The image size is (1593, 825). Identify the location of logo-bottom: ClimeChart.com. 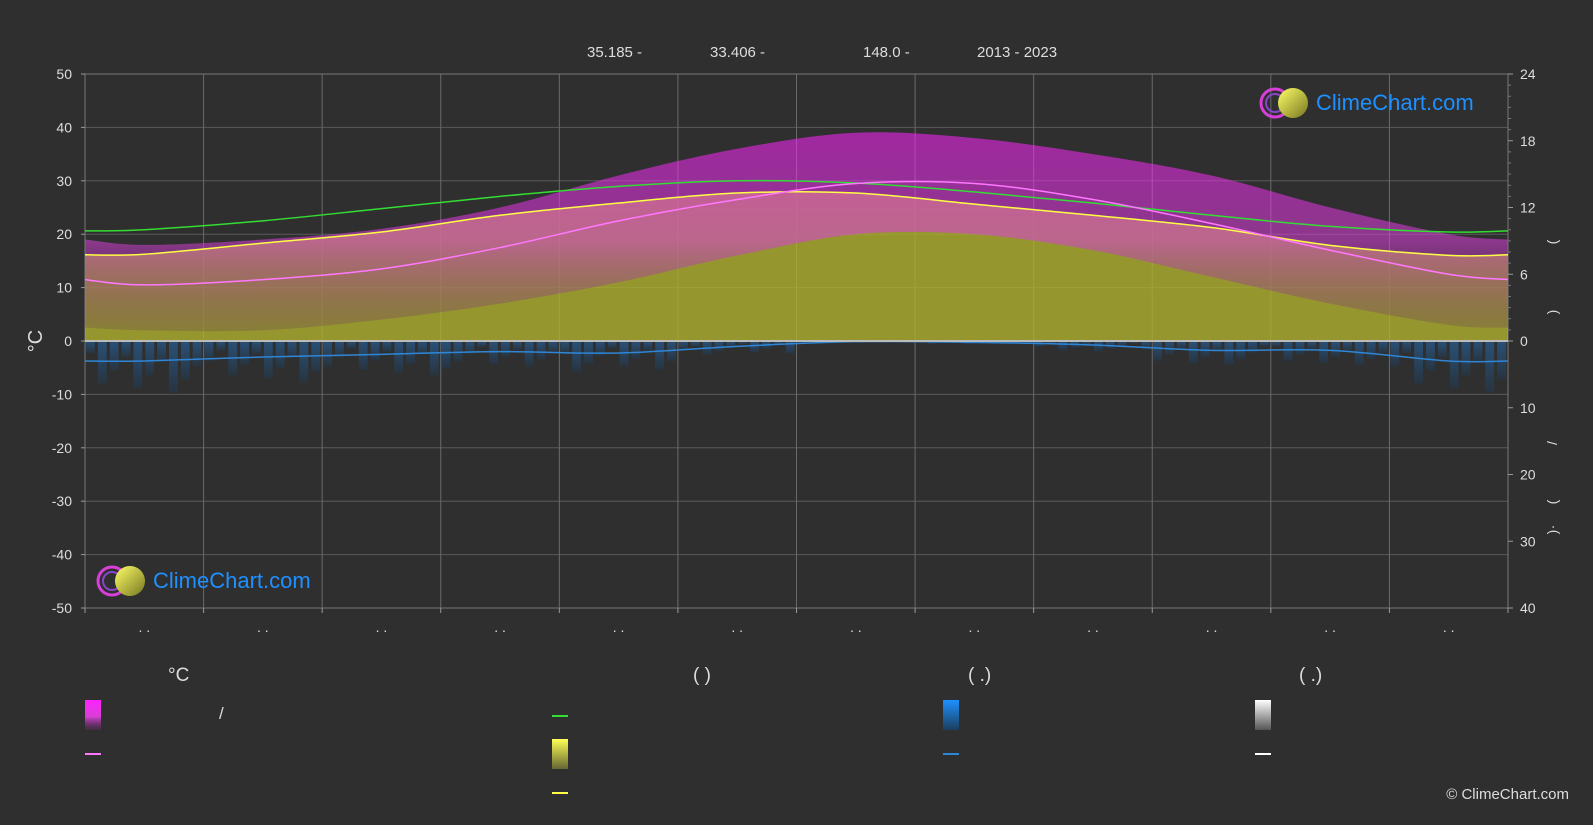
(203, 581).